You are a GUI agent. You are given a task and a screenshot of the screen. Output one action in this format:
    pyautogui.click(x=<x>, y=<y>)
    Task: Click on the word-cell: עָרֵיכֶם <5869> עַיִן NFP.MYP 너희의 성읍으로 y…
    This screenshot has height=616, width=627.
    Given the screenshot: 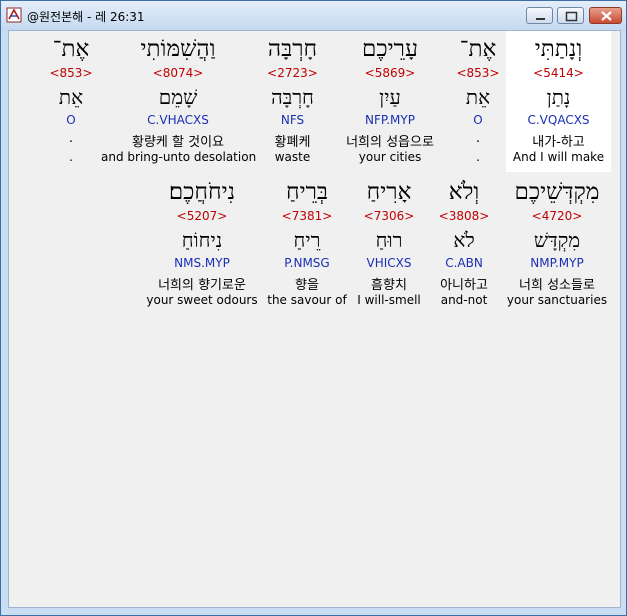 What is the action you would take?
    pyautogui.click(x=390, y=101)
    